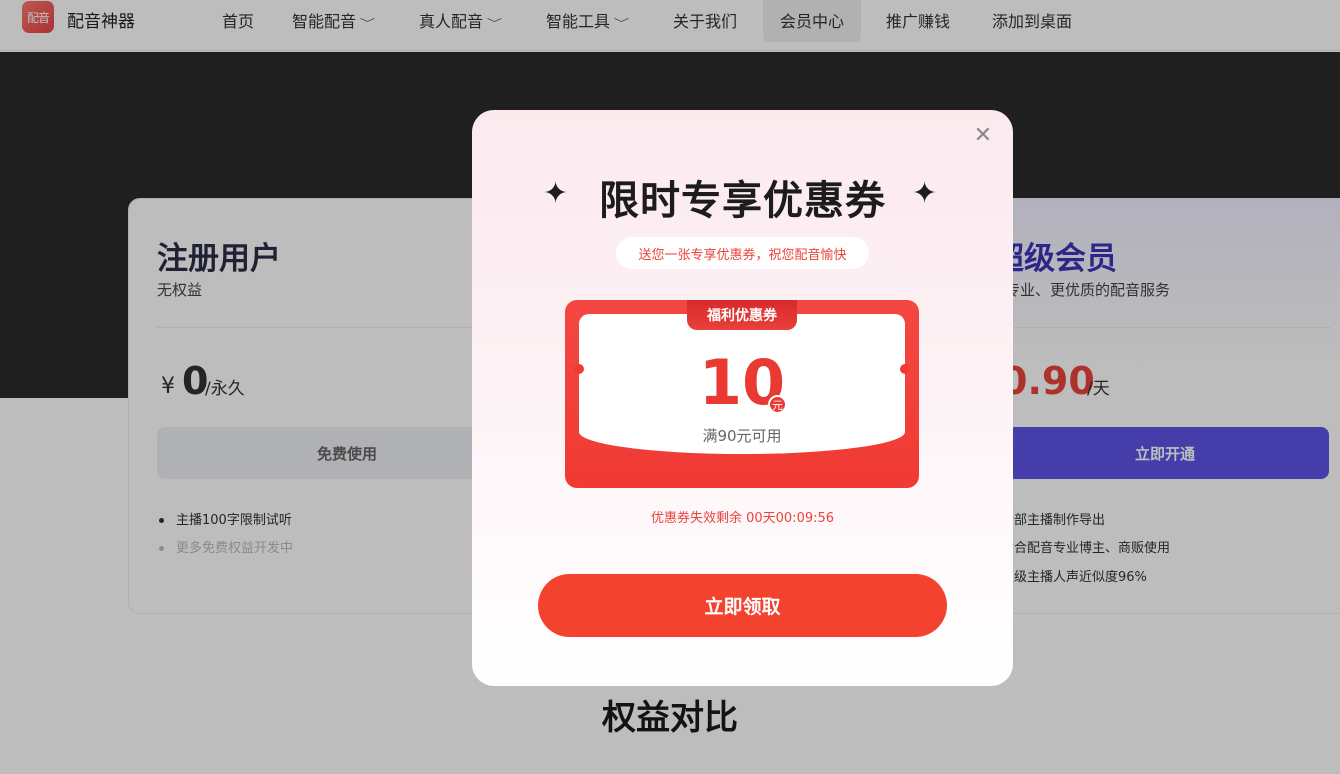 This screenshot has width=1340, height=774. Describe the element at coordinates (925, 193) in the screenshot. I see `sparkle-icon: ✦` at that location.